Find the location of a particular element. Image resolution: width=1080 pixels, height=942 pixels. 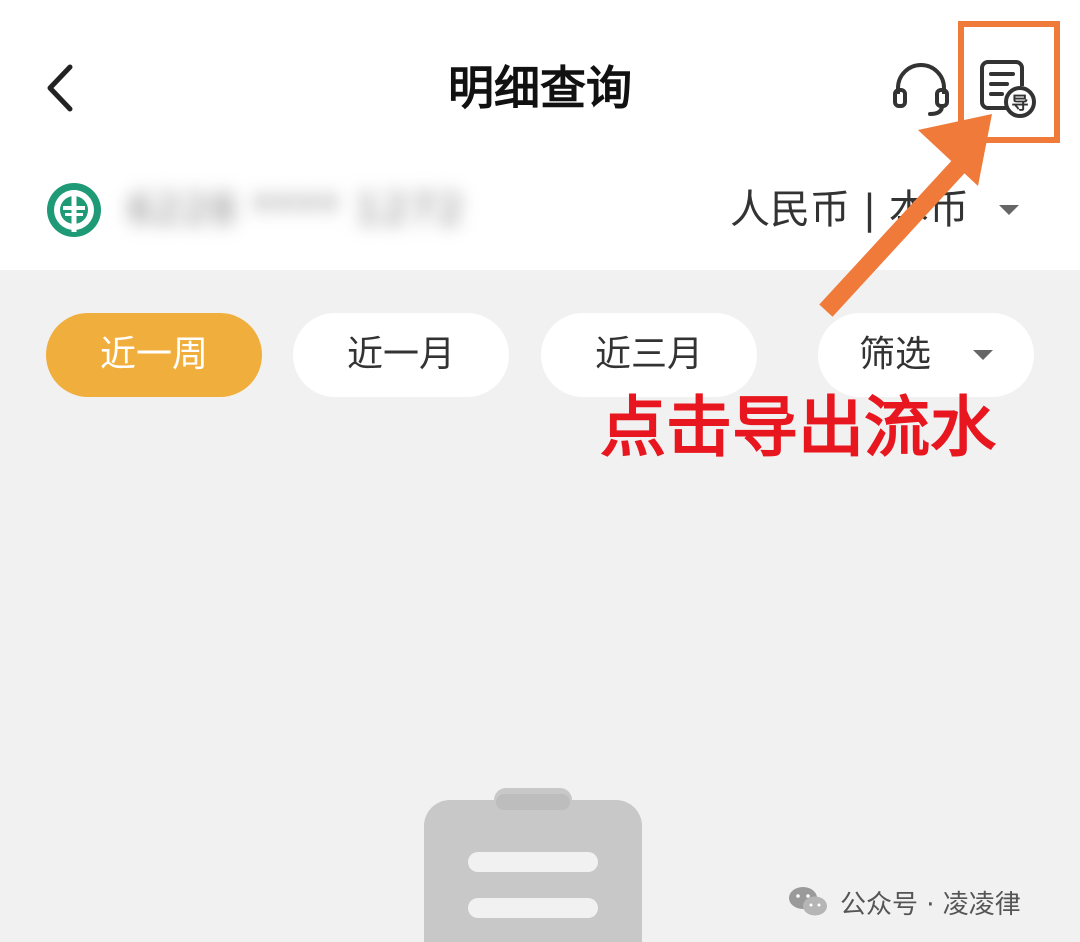

account-number: 6228 **** 1272 is located at coordinates (297, 210).